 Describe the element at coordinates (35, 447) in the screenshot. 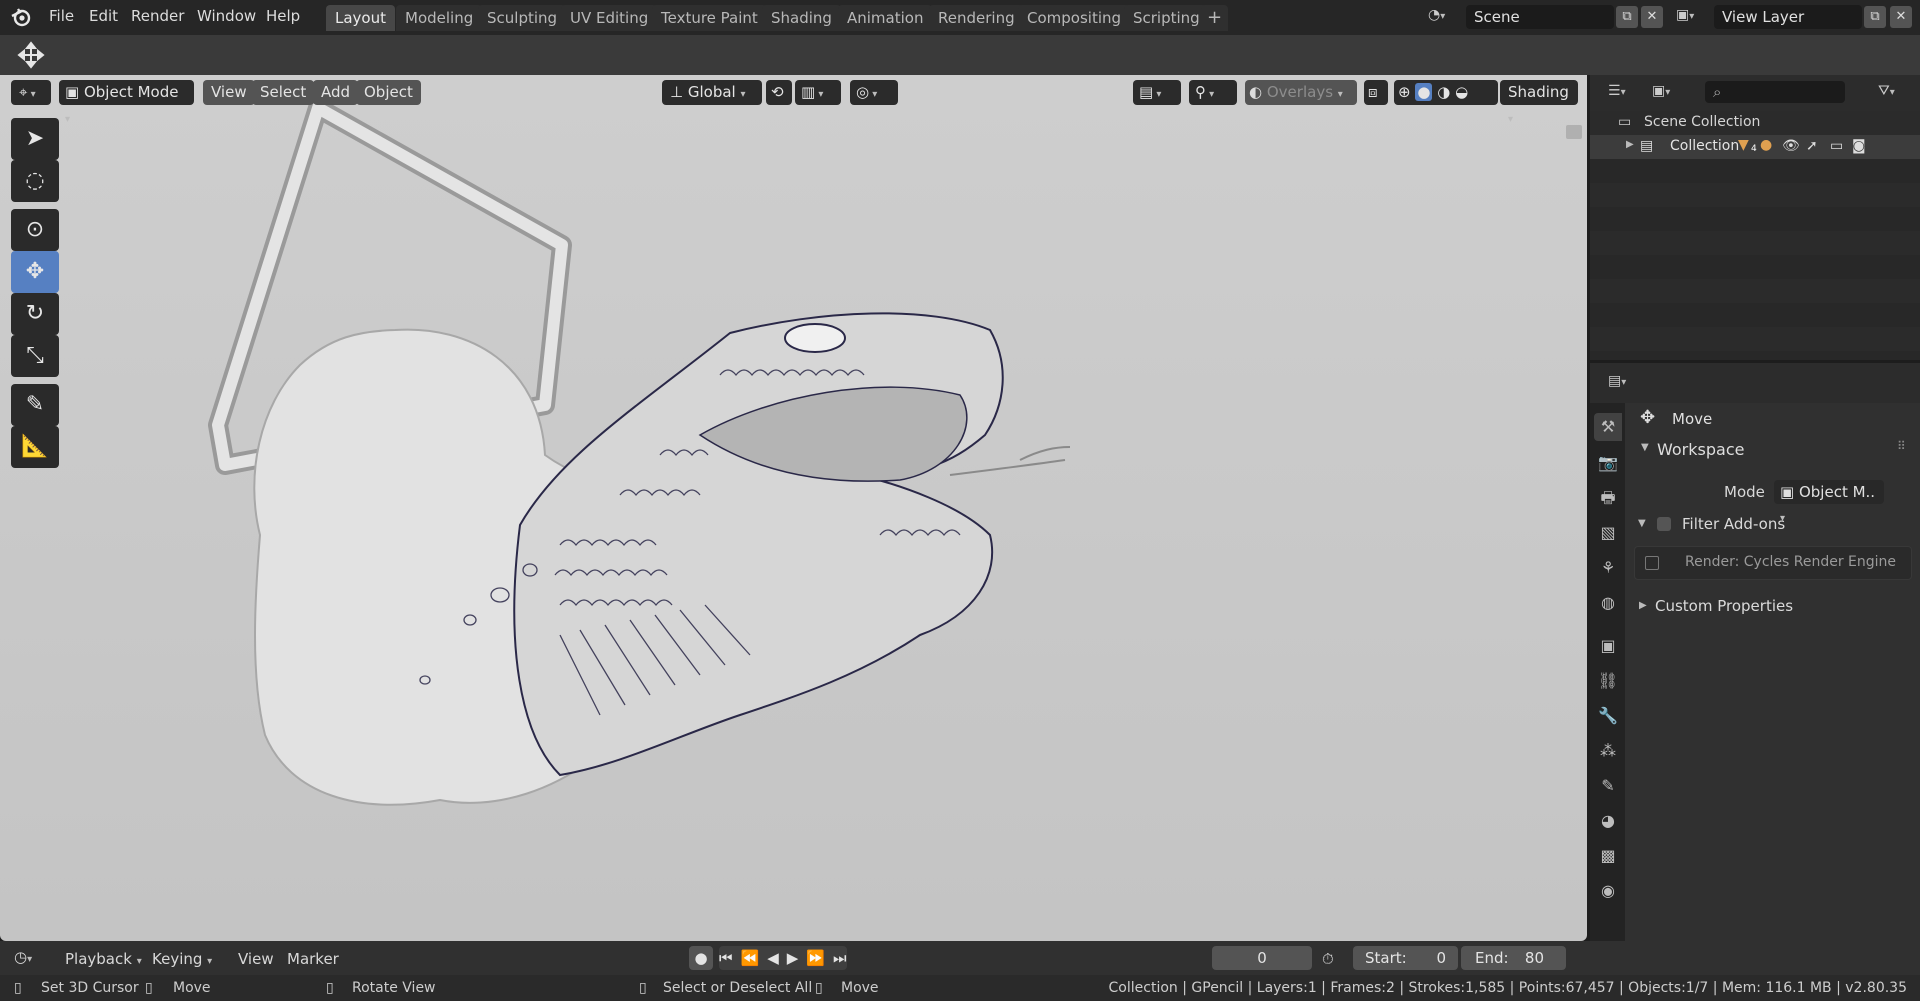

I see `measure-tool-icon: 📐` at that location.